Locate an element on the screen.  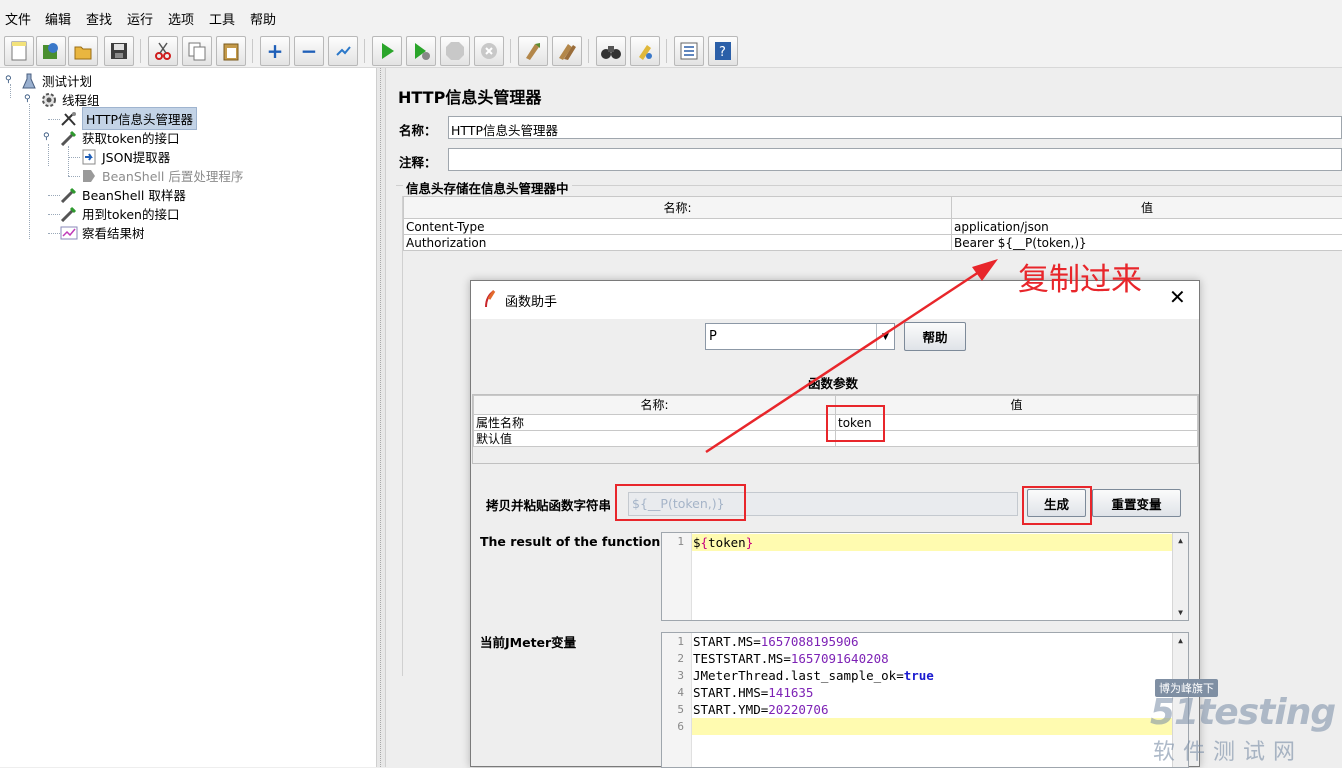
watermark-brand: 51testing is located at coordinates (1242, 712).